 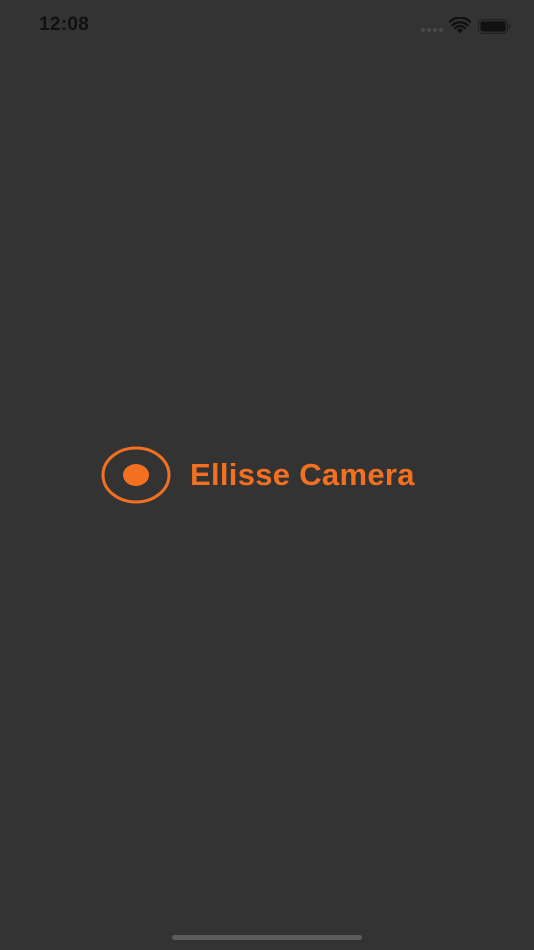 What do you see at coordinates (494, 26) in the screenshot?
I see `battery-icon` at bounding box center [494, 26].